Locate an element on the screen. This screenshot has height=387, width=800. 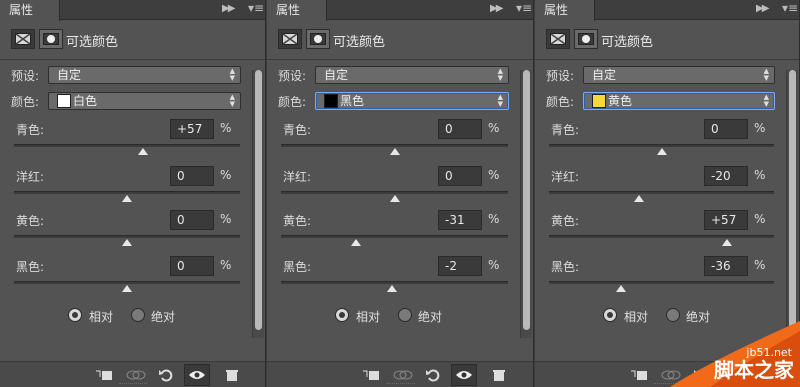
colors-label: 颜色: is located at coordinates (25, 102).